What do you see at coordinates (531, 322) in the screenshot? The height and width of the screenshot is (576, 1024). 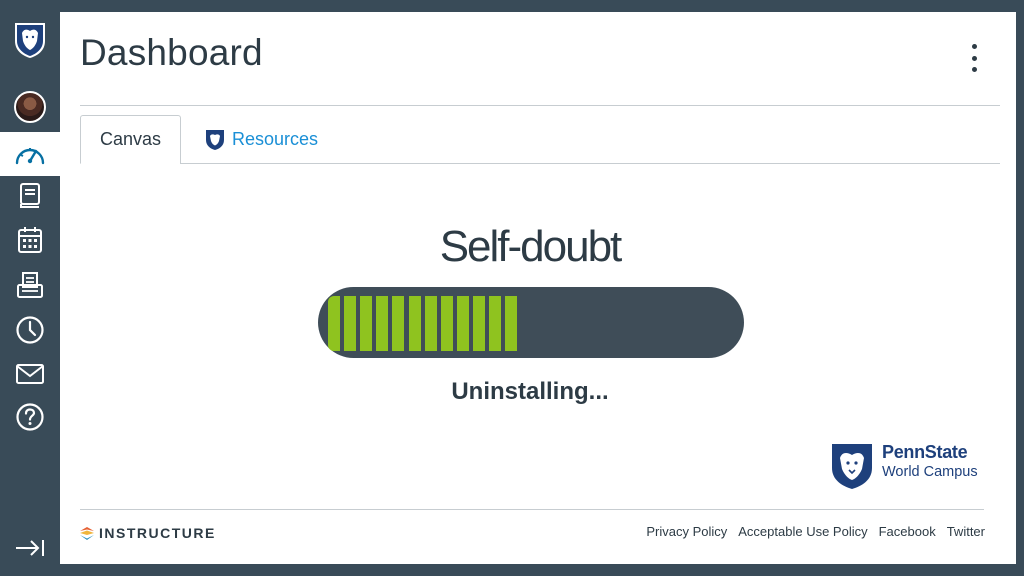 I see `progress-bar` at bounding box center [531, 322].